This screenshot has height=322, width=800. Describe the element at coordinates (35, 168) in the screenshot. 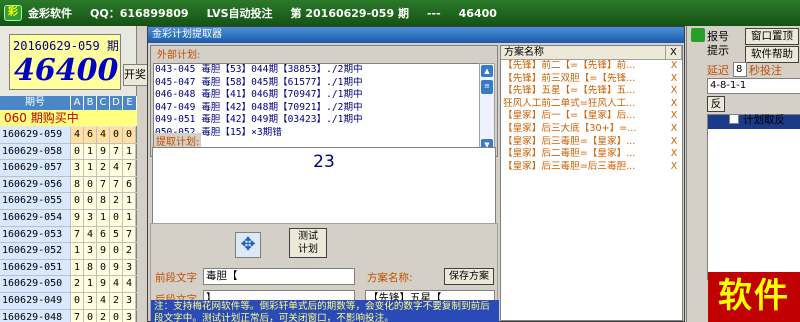

I see `history-row-period: 160629-057` at that location.